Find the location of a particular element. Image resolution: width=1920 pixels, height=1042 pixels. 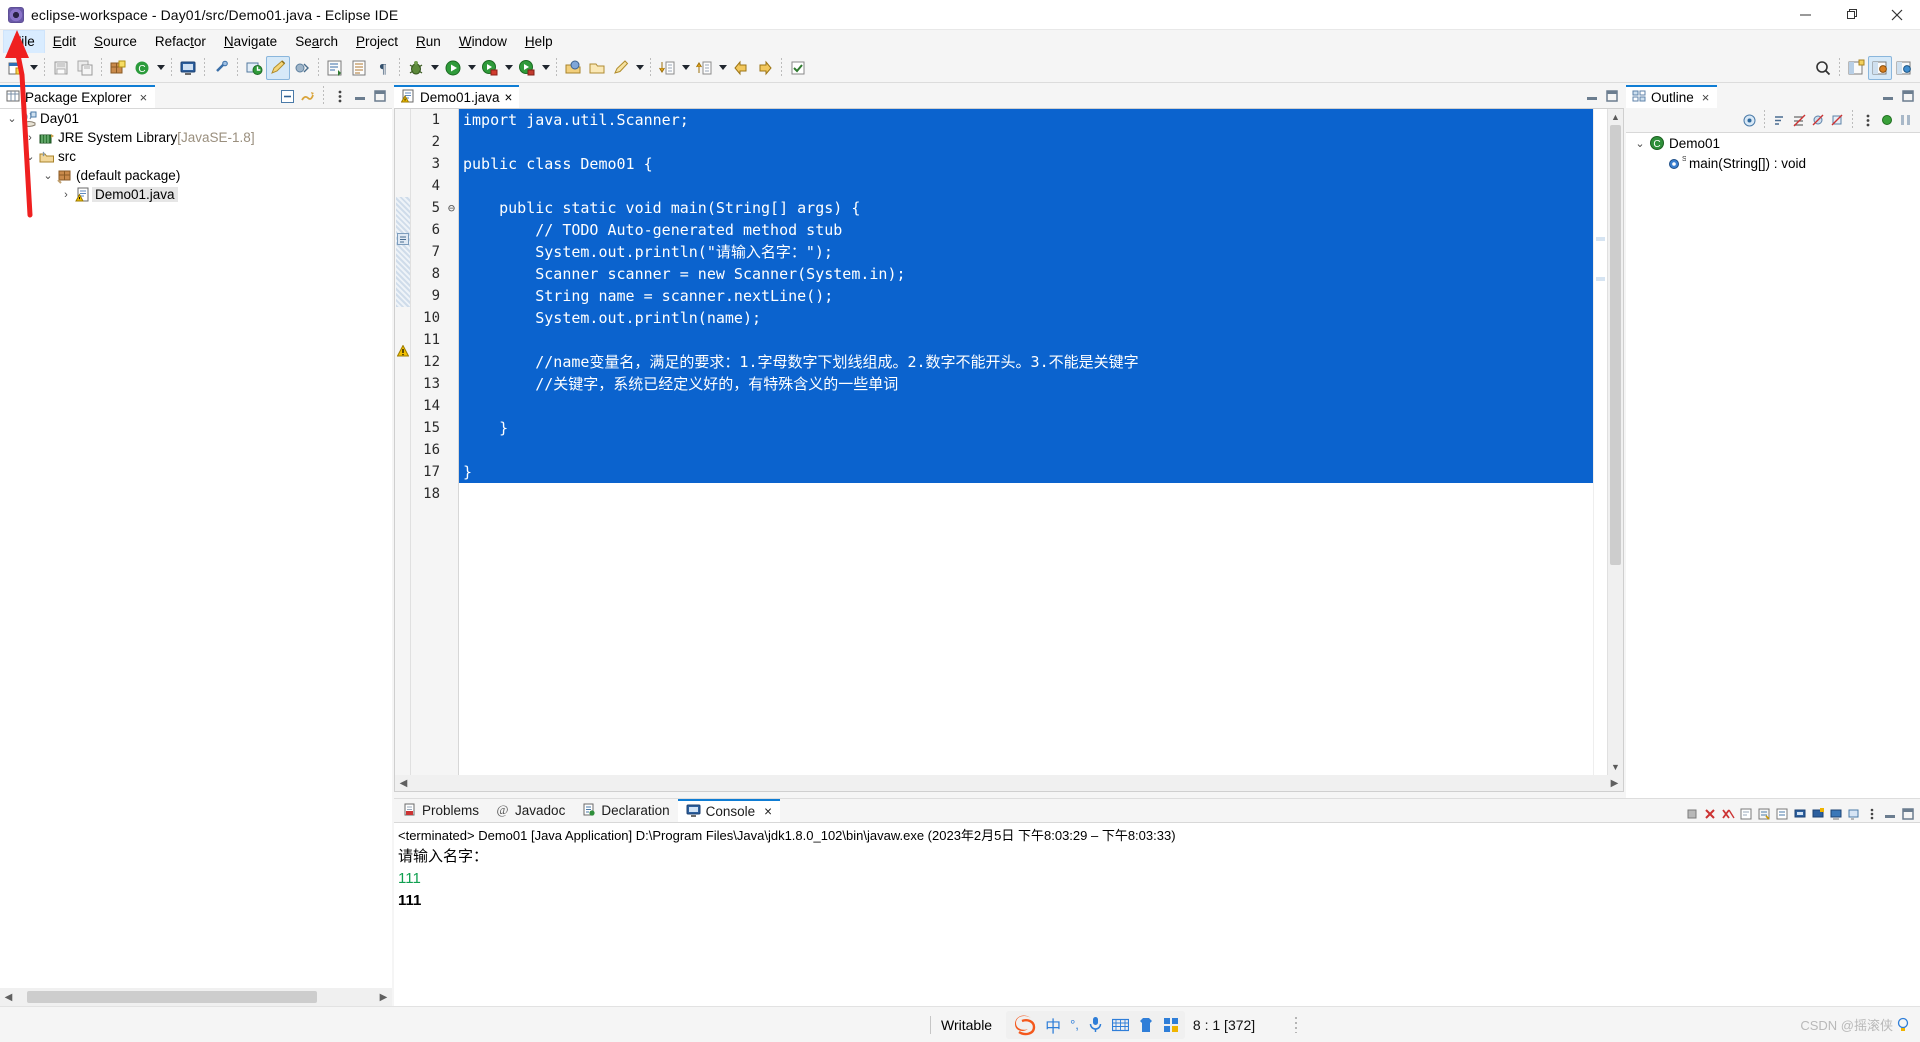

apps-icon is located at coordinates (1171, 1025).